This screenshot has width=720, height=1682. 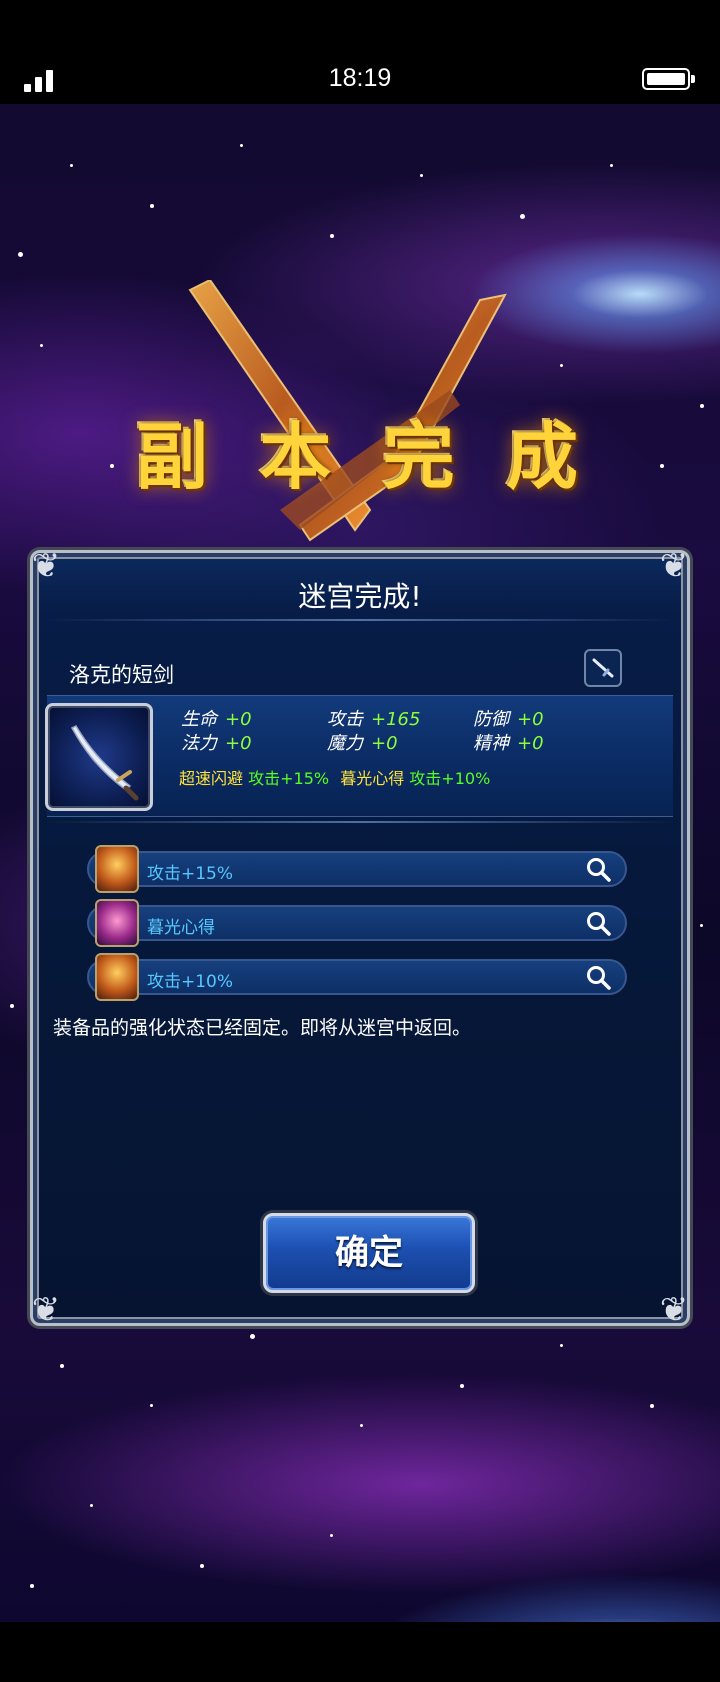 I want to click on effect-name: 超速闪避, so click(x=211, y=778).